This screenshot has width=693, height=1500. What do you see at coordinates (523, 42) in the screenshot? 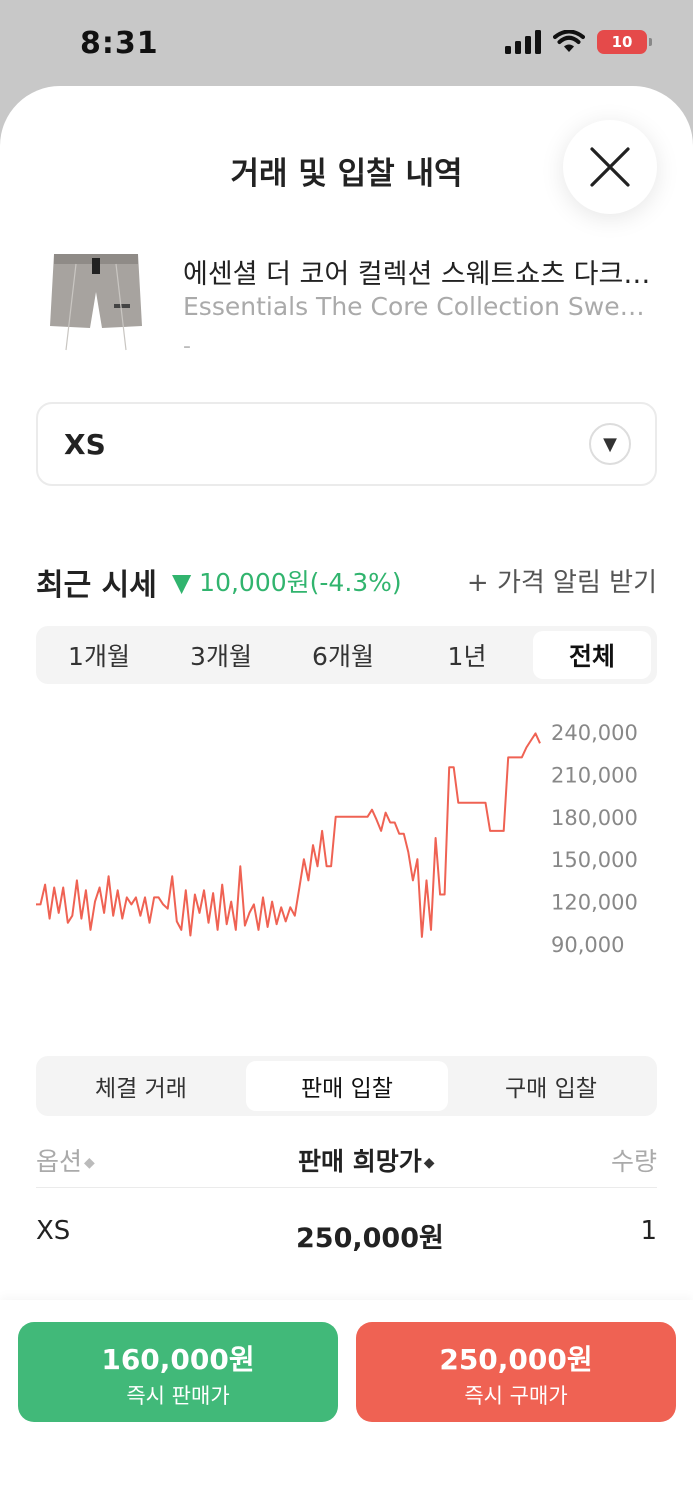
I see `signal-icon` at bounding box center [523, 42].